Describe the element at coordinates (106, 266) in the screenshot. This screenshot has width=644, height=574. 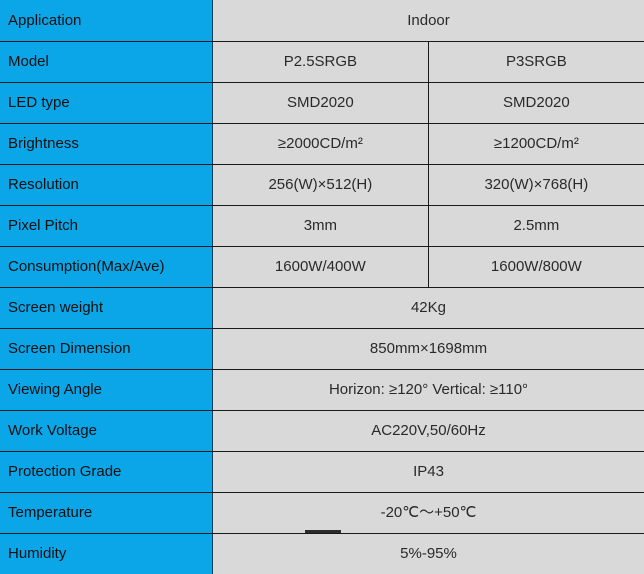
I see `spec-row-label: Consumption(Max/Ave)` at that location.